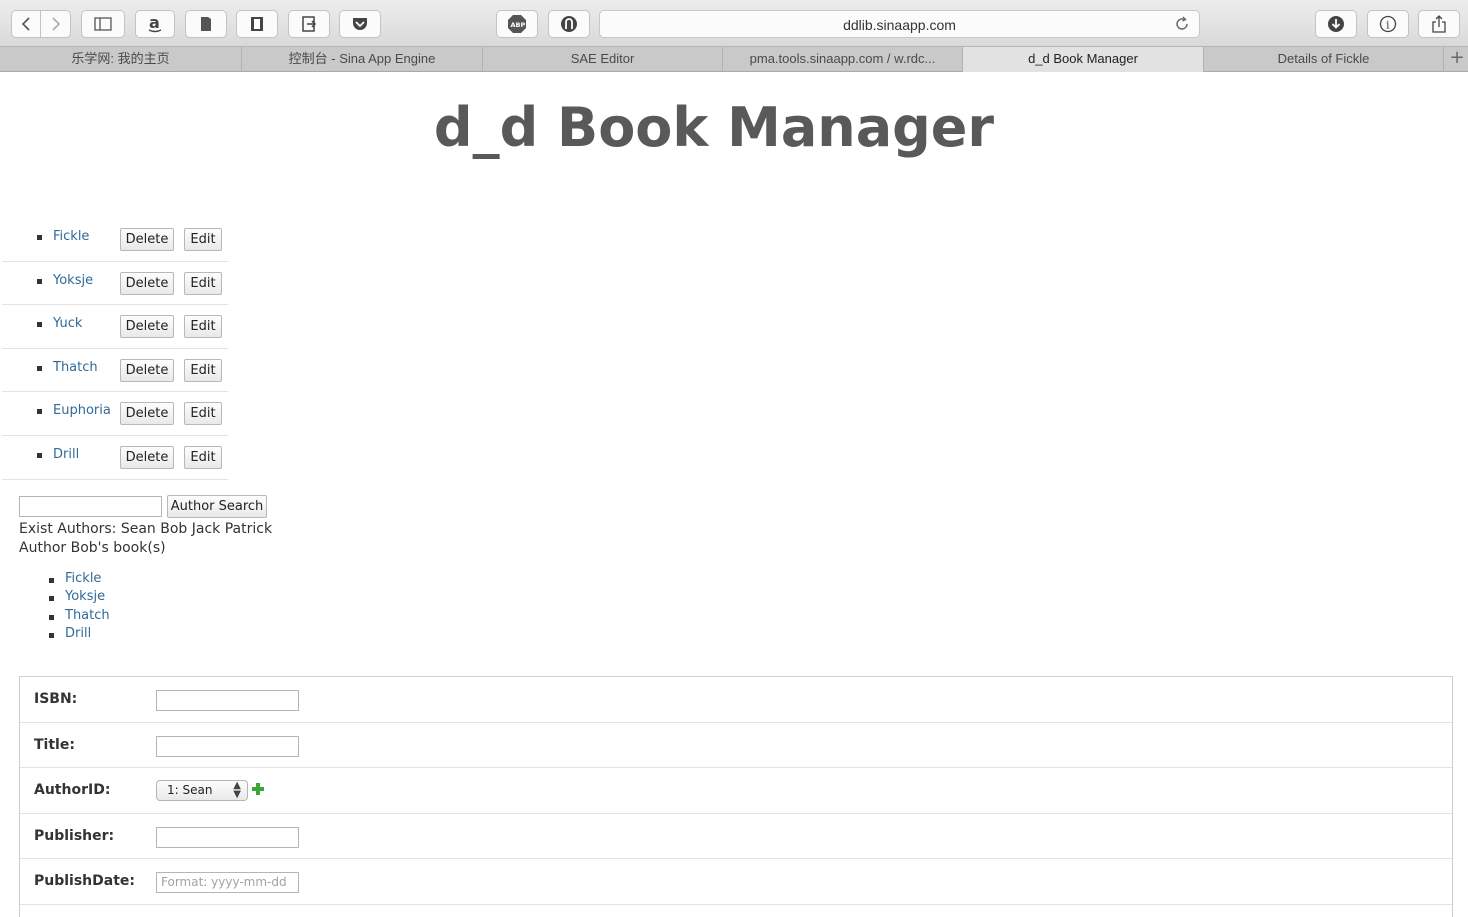  I want to click on author-search-input, so click(90, 506).